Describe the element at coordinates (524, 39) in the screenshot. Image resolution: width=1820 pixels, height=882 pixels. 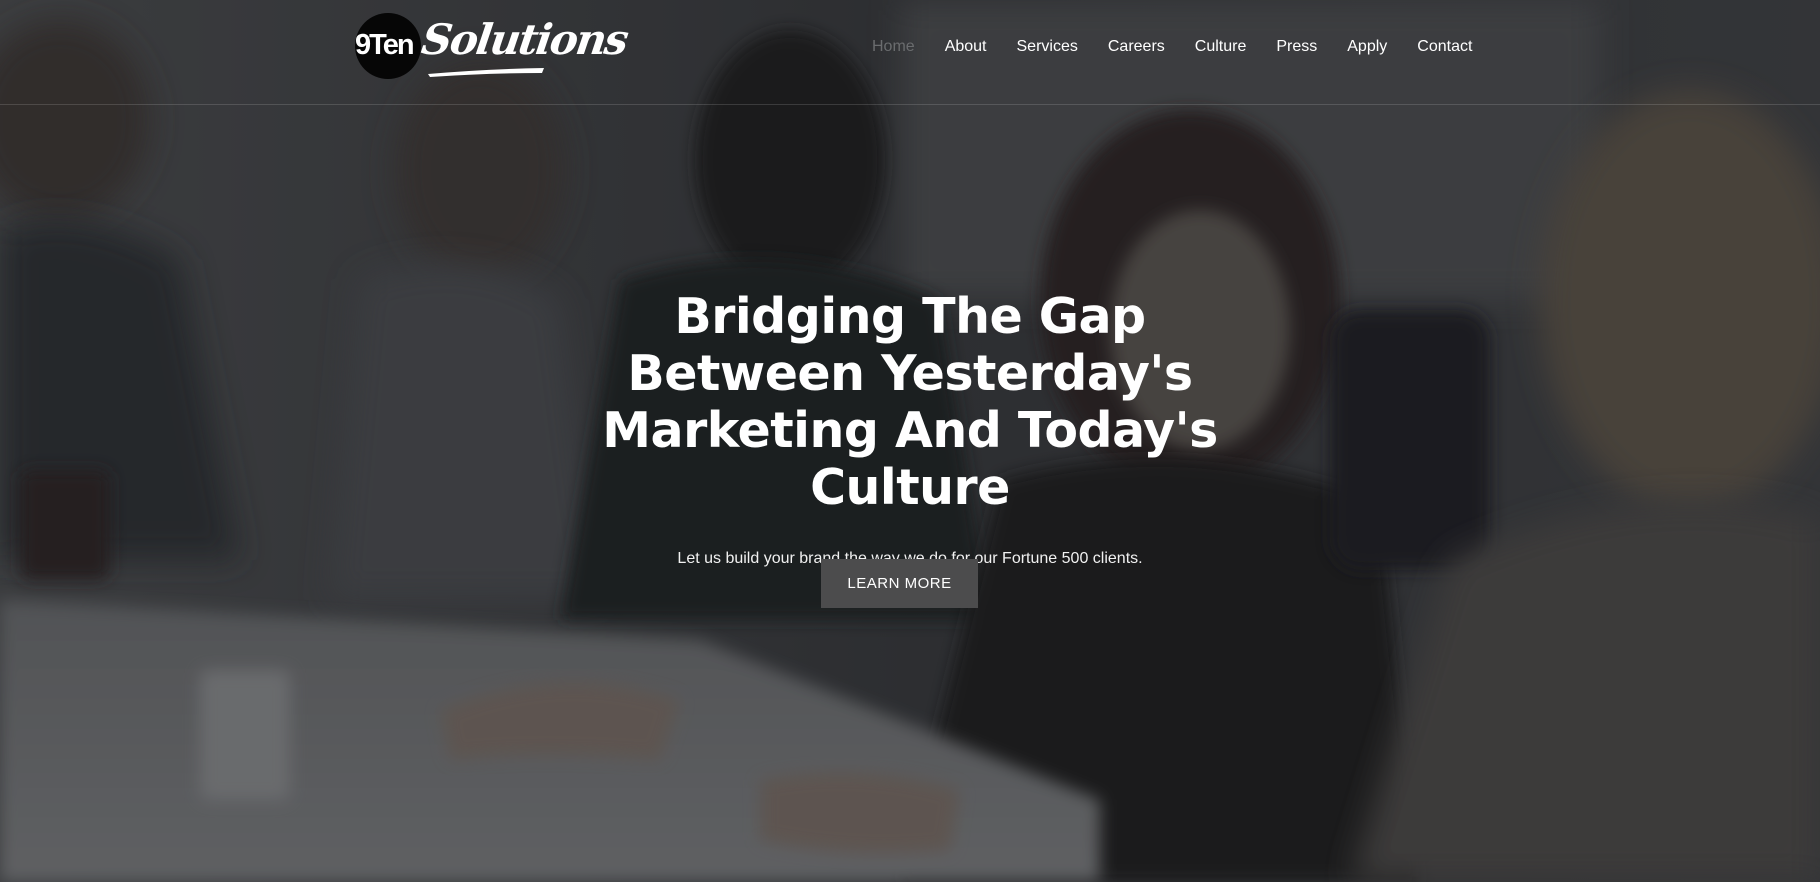
I see `logo-wordmark-text: Solutions` at that location.